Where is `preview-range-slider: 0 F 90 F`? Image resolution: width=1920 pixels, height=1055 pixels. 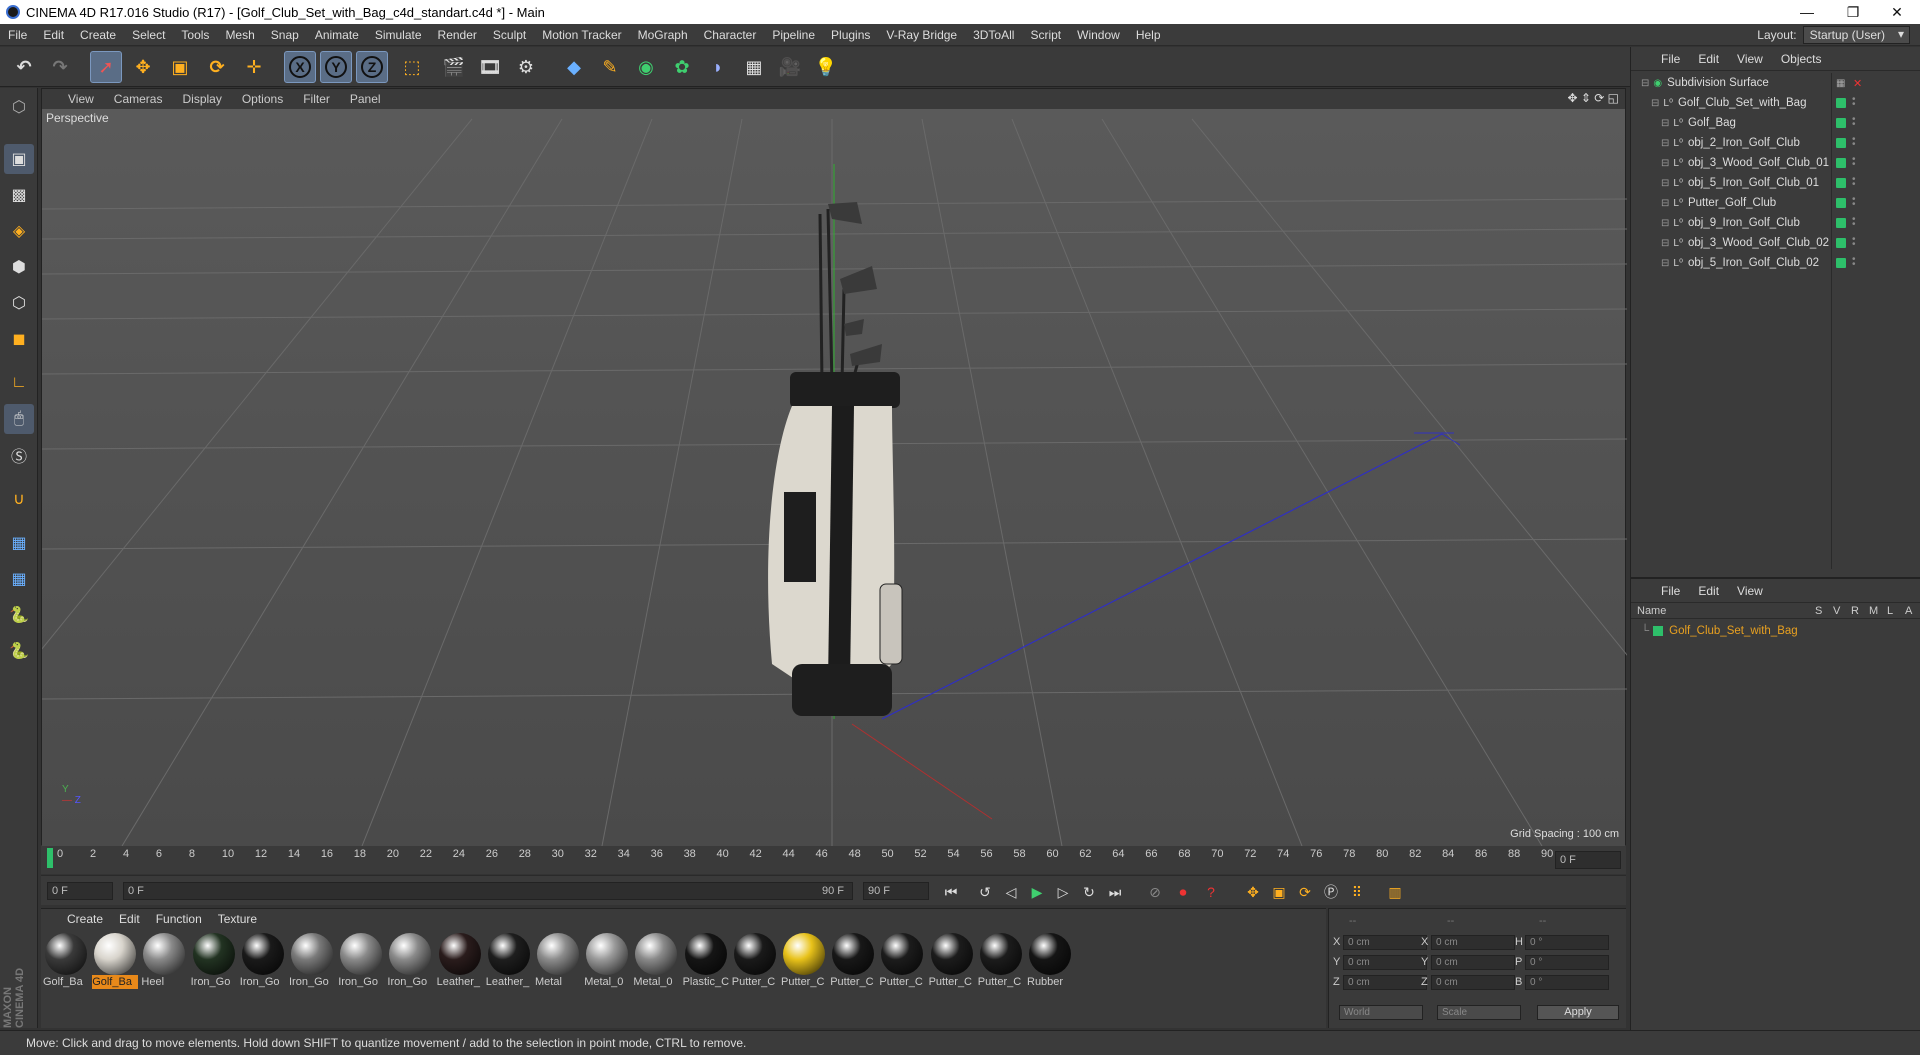
preview-range-slider: 0 F 90 F is located at coordinates (488, 891).